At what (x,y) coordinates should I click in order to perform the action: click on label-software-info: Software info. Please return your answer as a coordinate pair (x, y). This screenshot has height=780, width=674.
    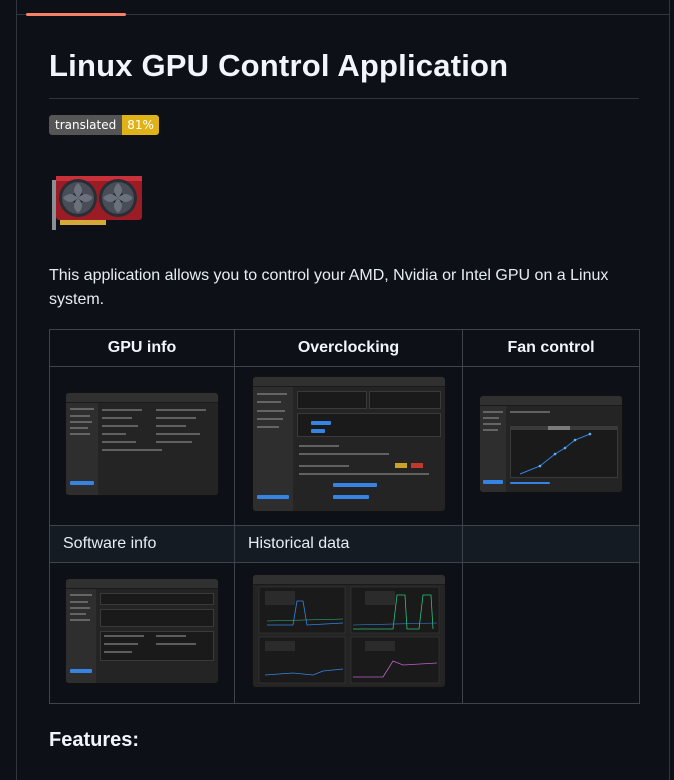
    Looking at the image, I should click on (142, 544).